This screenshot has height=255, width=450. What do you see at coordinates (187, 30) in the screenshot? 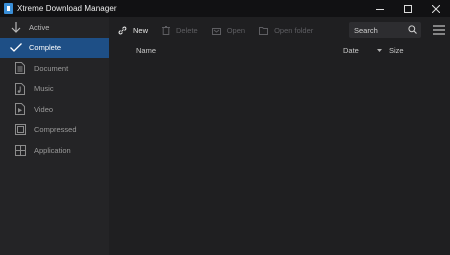
I see `delete-button-label: Delete` at bounding box center [187, 30].